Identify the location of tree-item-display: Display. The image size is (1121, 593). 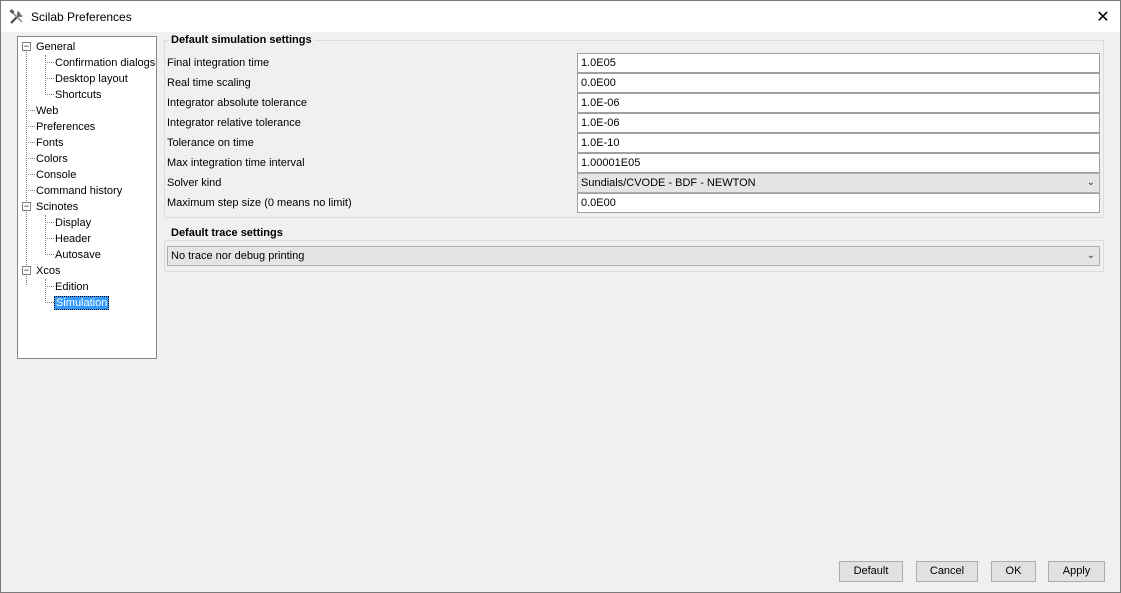
(73, 223).